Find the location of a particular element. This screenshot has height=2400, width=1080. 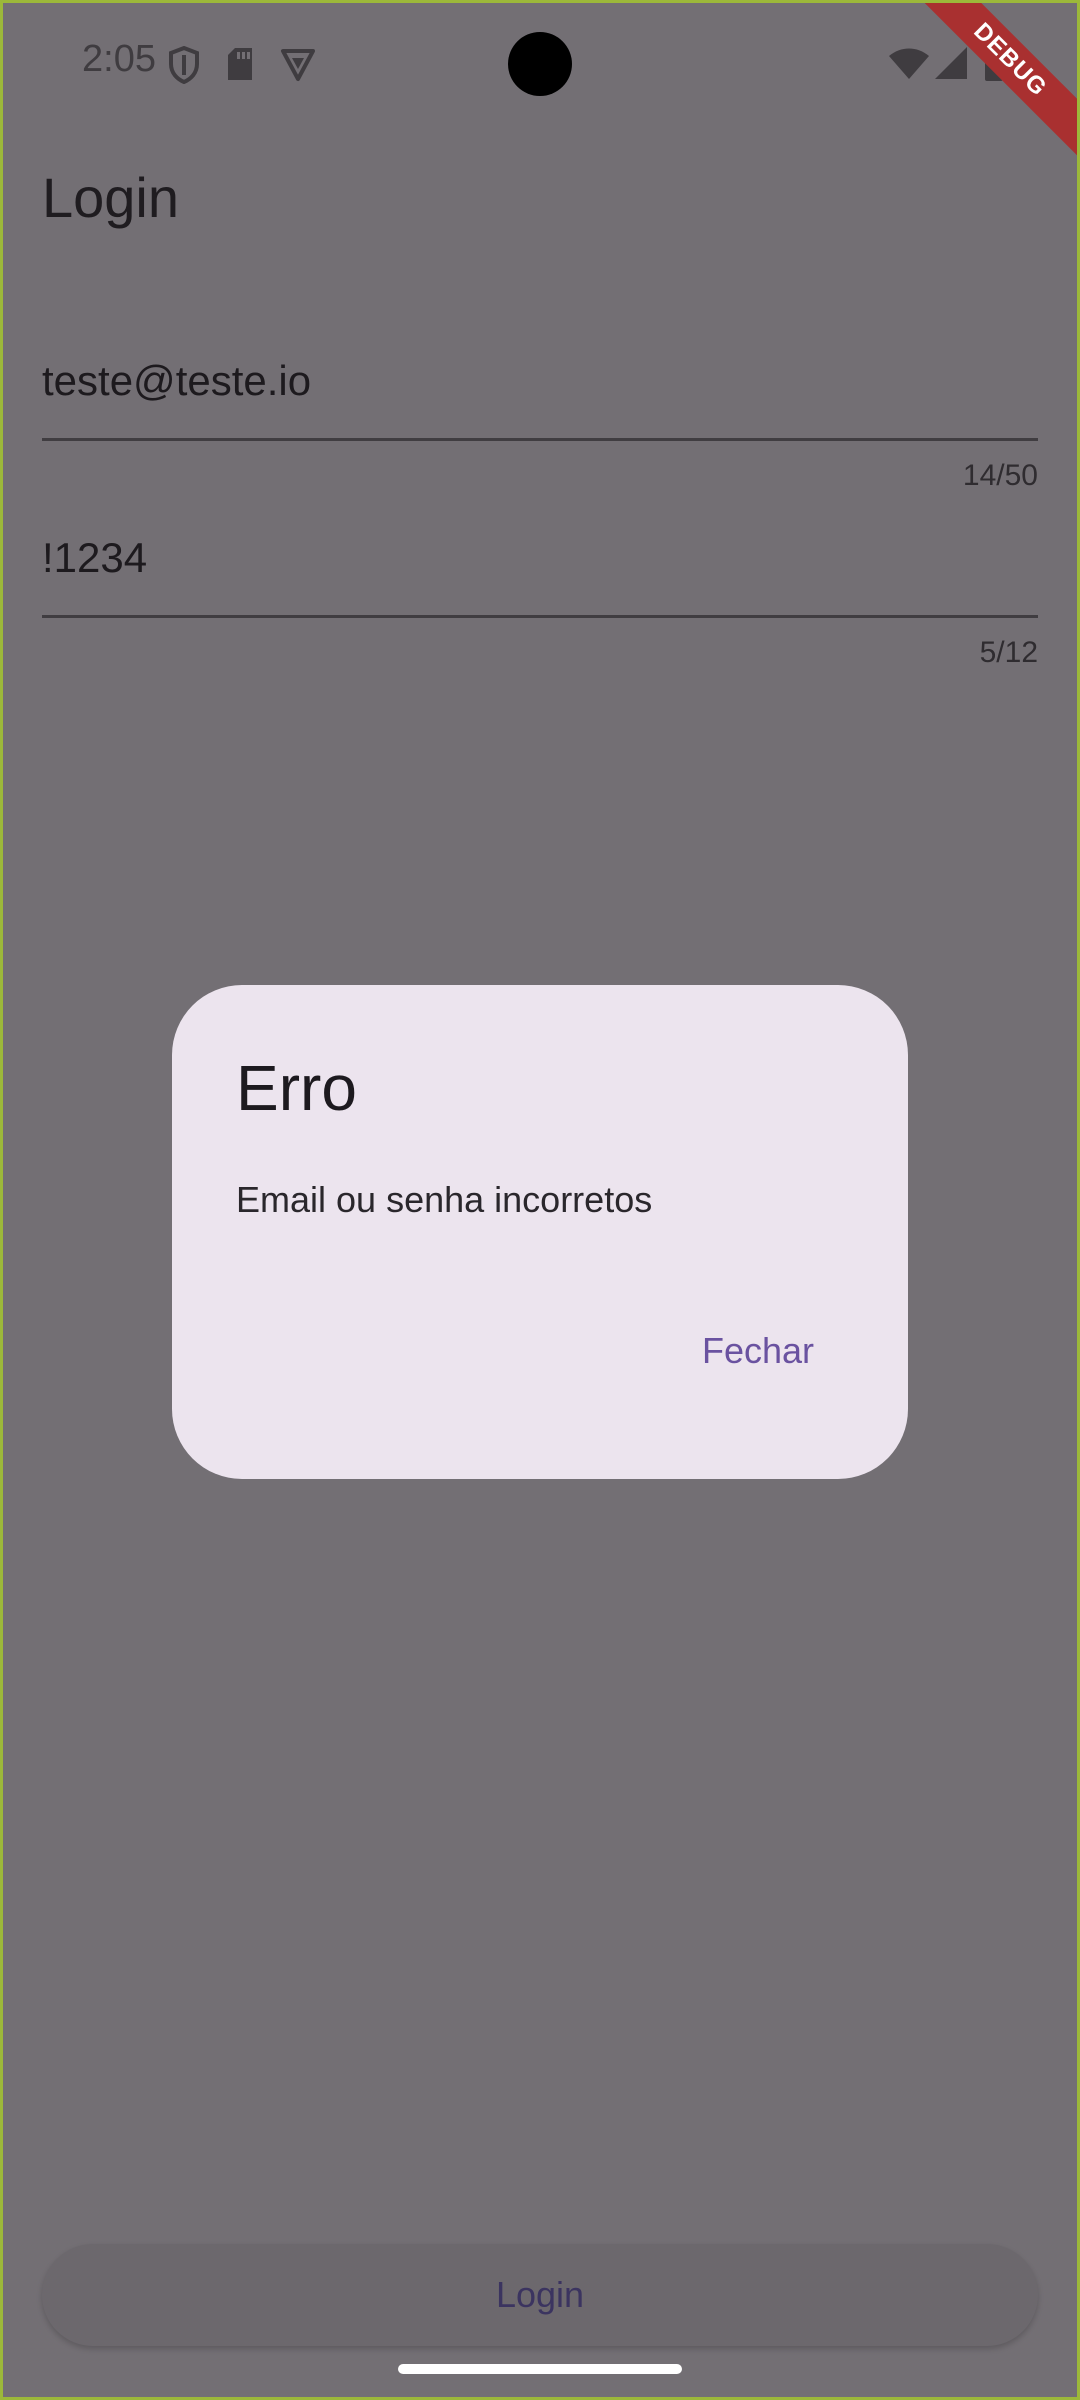

password-field: !1234 5/12 is located at coordinates (540, 593).